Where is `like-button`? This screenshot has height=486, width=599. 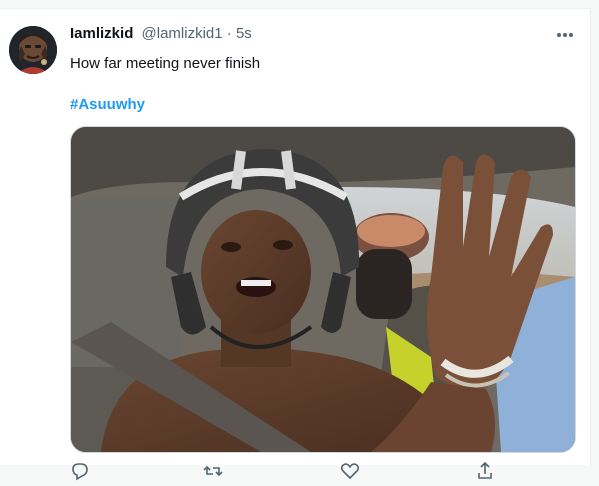 like-button is located at coordinates (350, 471).